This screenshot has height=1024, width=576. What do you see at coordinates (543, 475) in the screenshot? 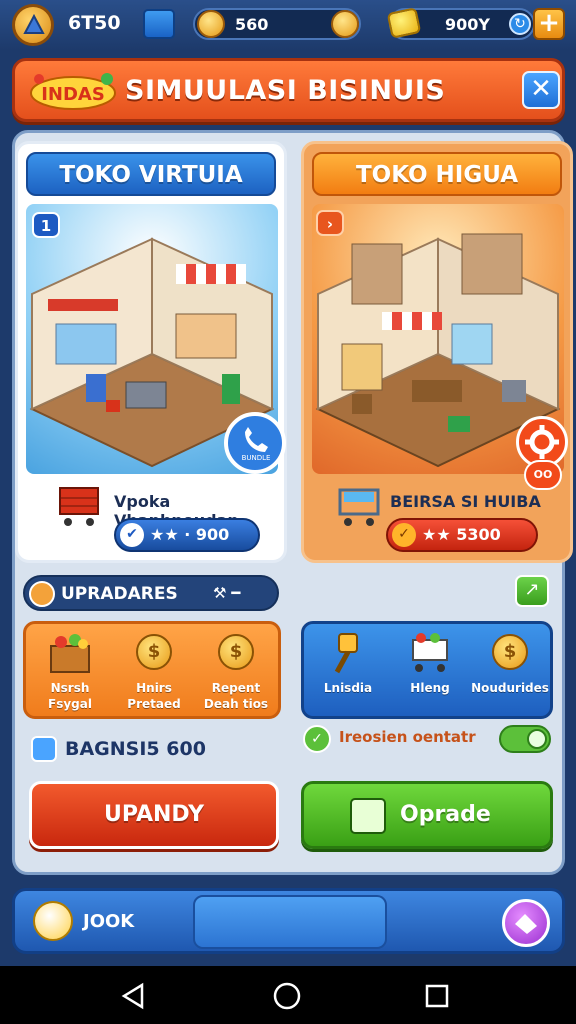
I see `small-badge-button: OO` at bounding box center [543, 475].